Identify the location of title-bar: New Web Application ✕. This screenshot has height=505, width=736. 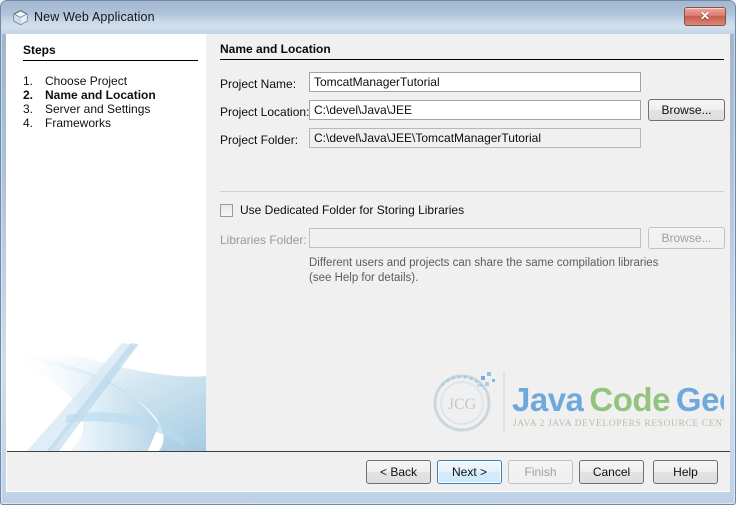
(368, 17).